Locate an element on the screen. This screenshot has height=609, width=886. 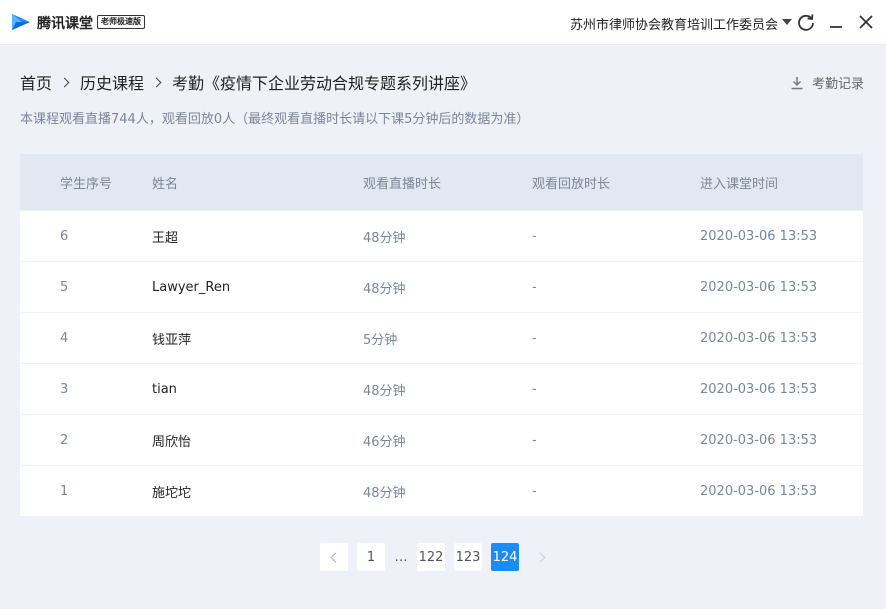
export-attendance-button: 考勤记录 is located at coordinates (827, 82).